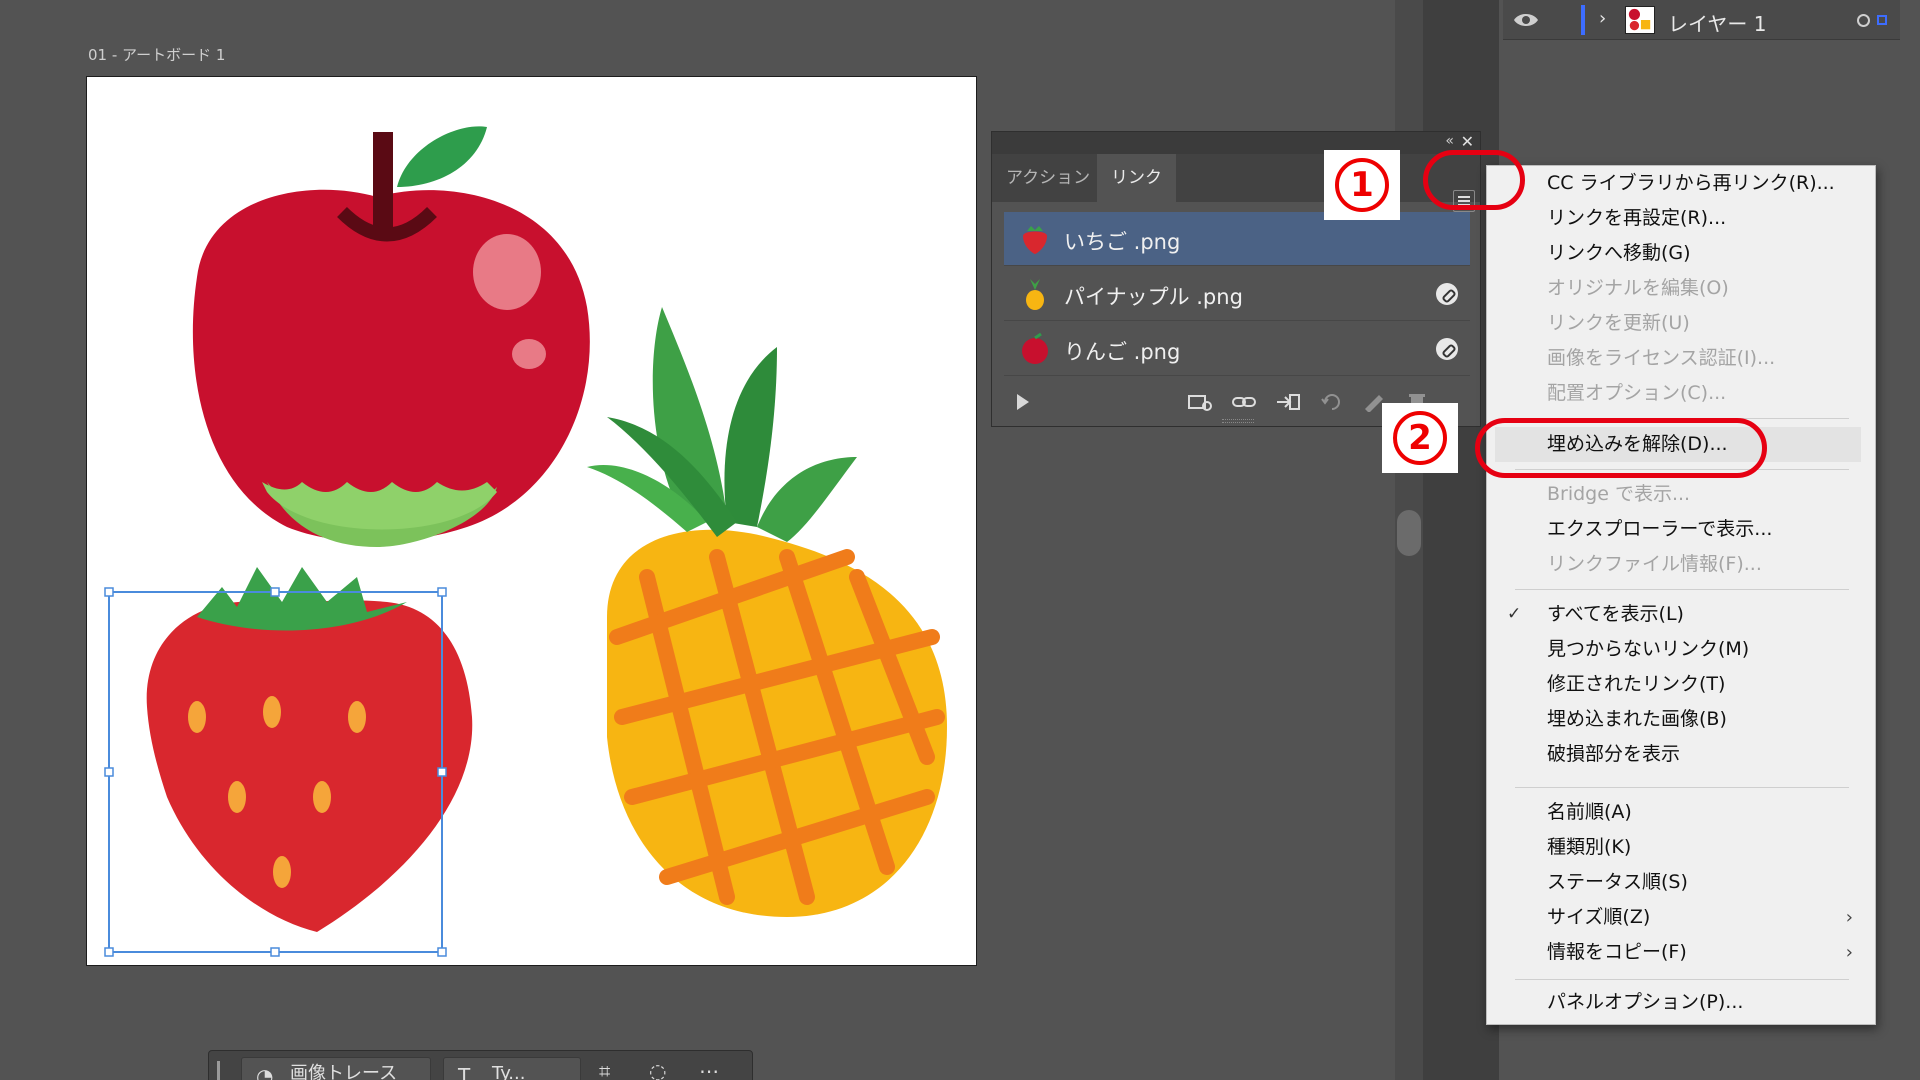 This screenshot has height=1080, width=1920. What do you see at coordinates (1035, 294) in the screenshot?
I see `pineapple-thumbnail` at bounding box center [1035, 294].